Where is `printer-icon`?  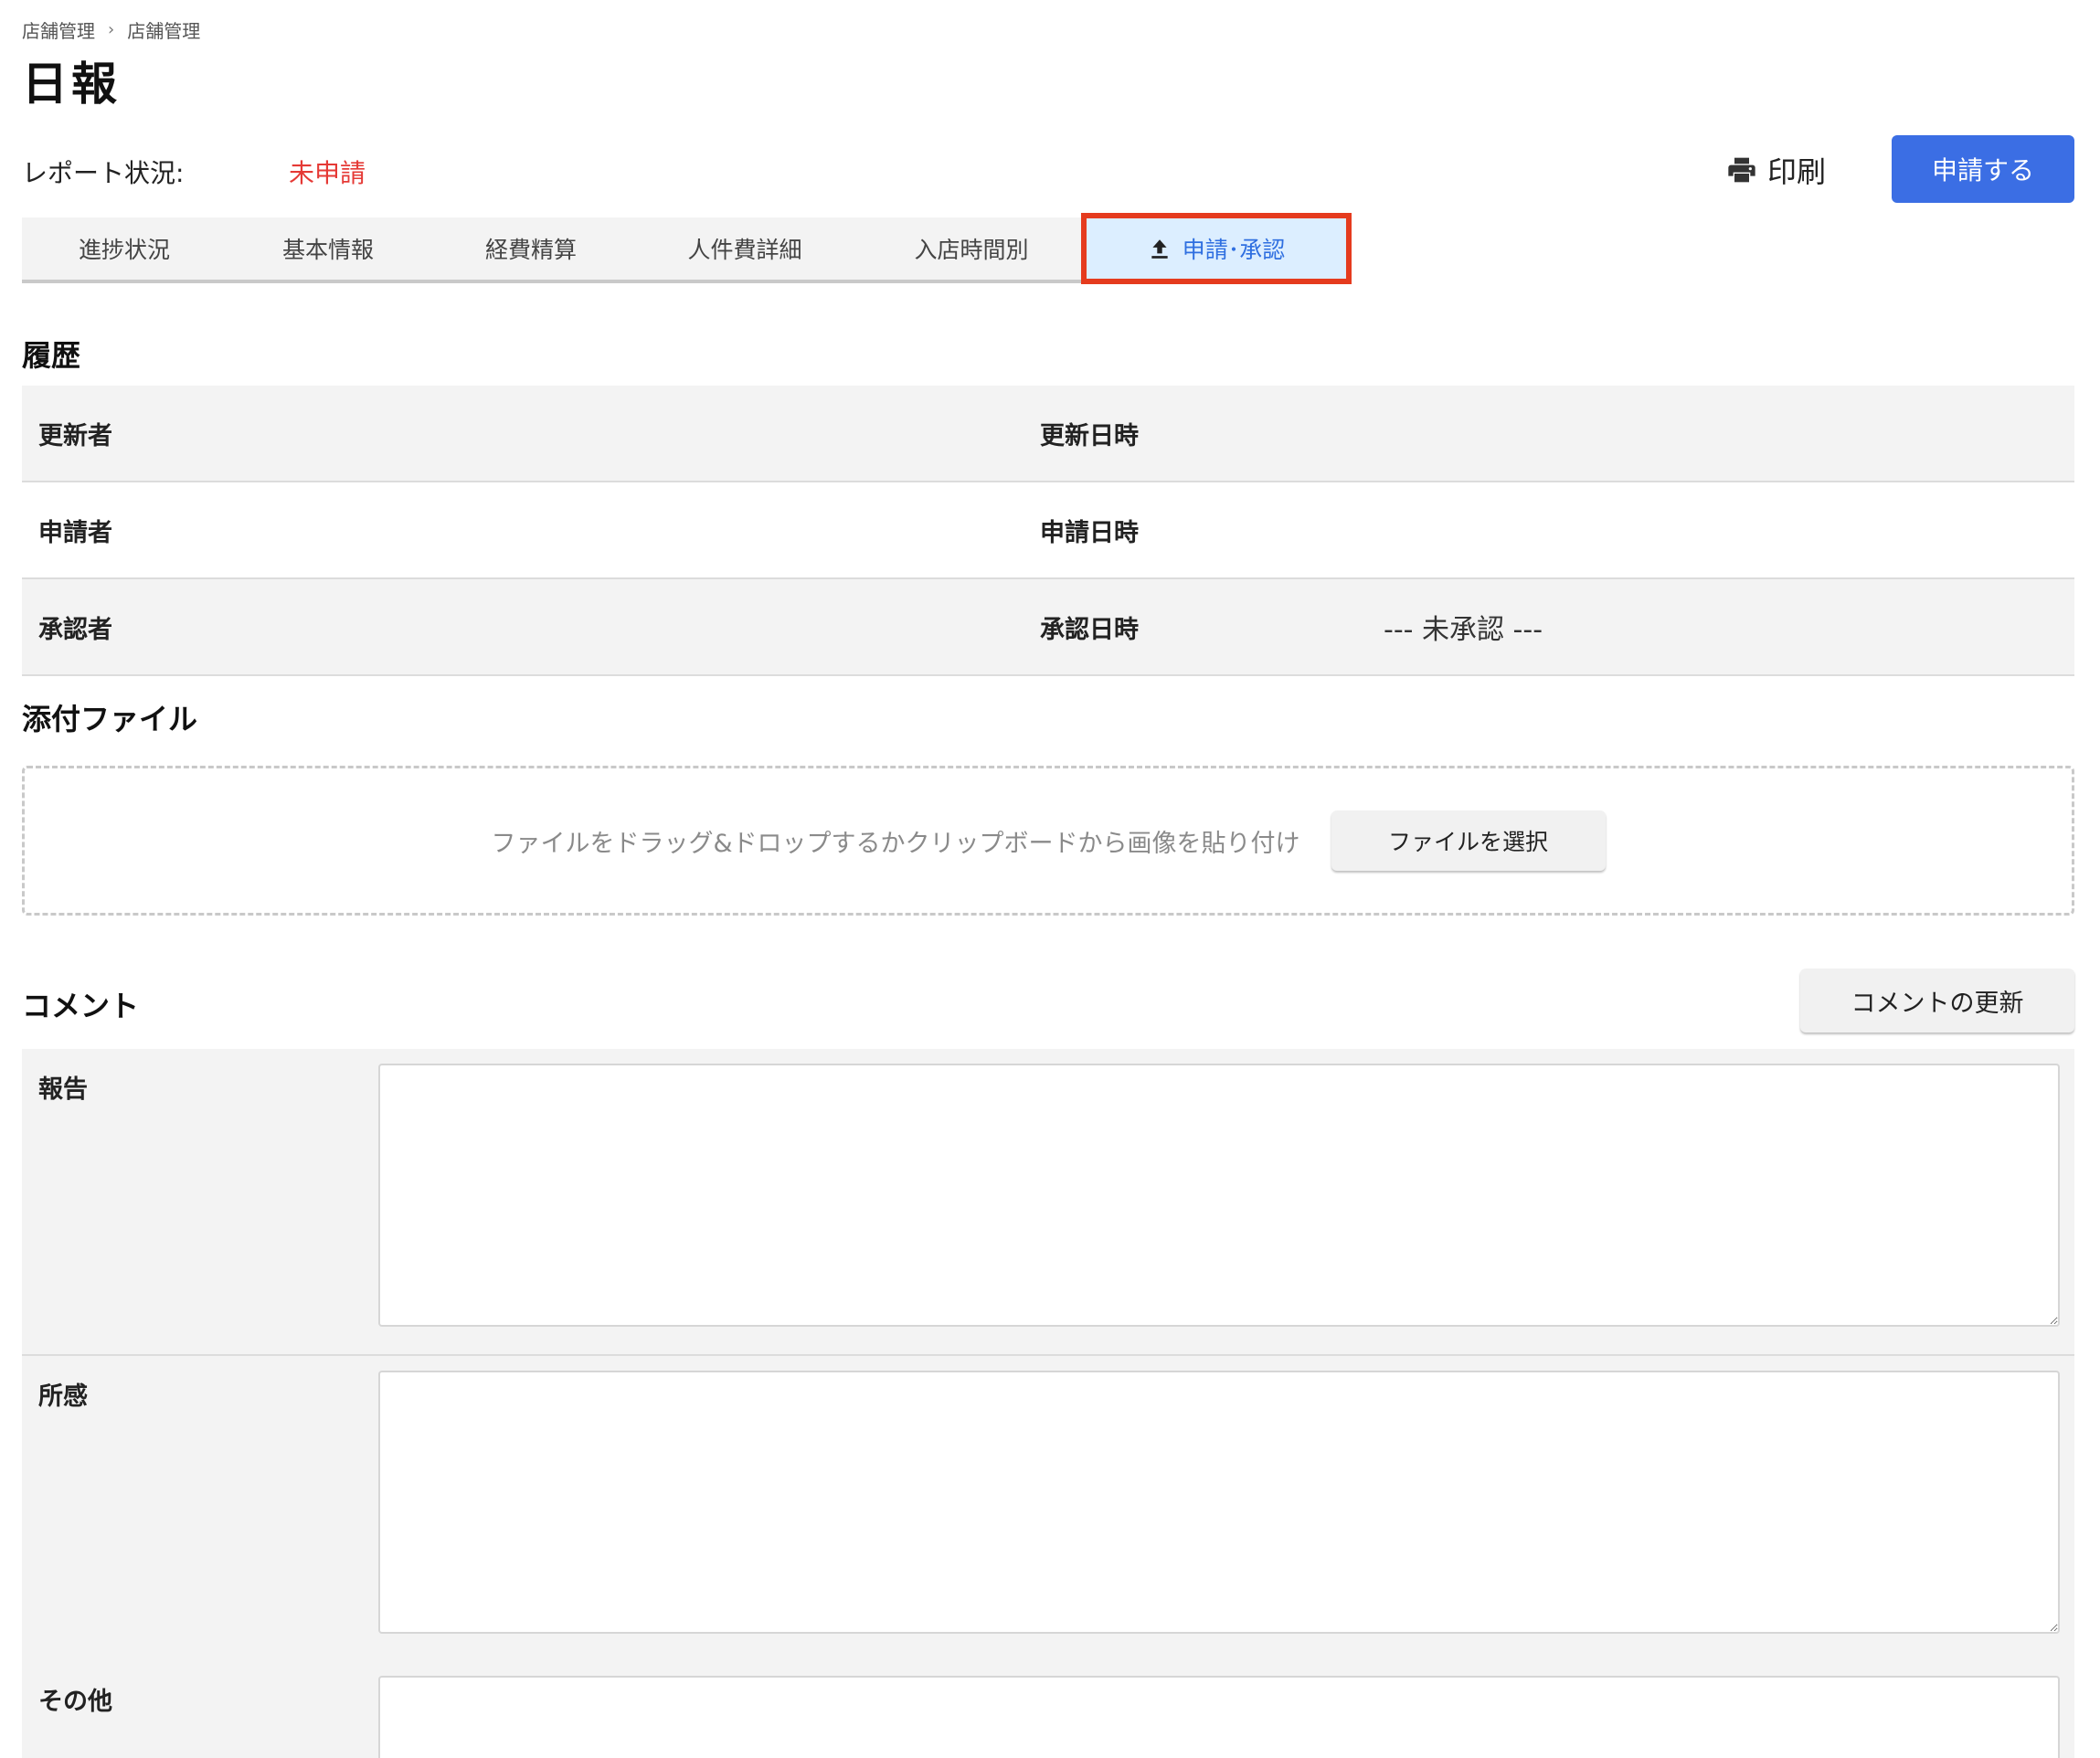
printer-icon is located at coordinates (1742, 170).